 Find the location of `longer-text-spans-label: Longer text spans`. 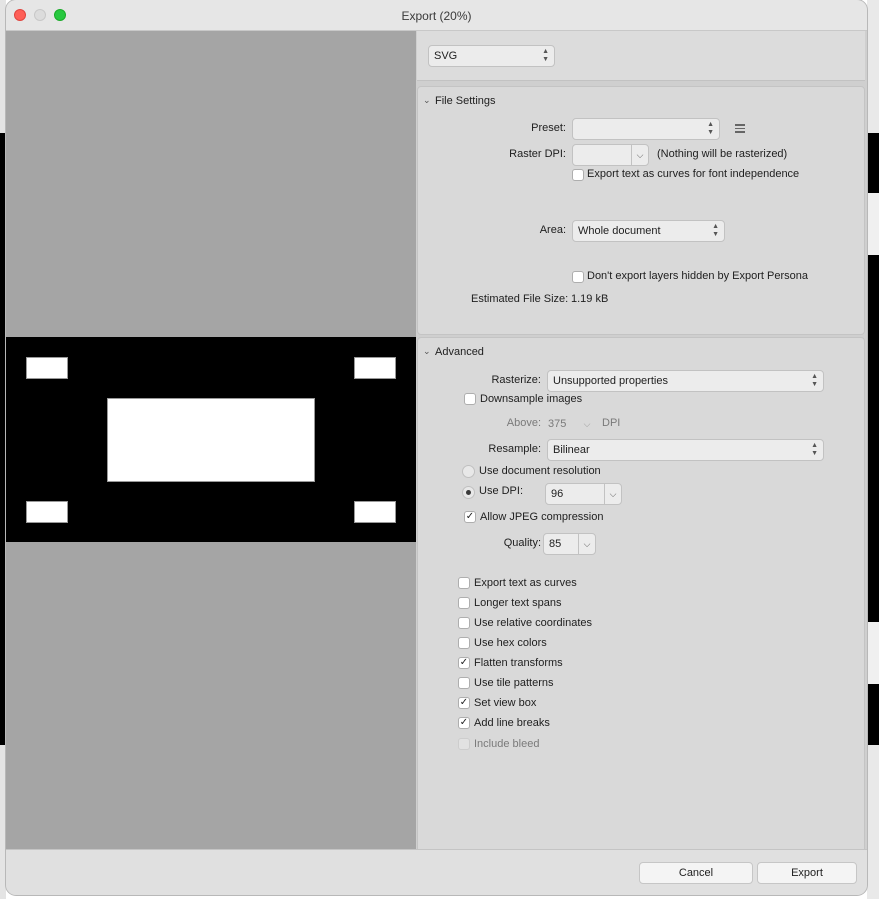

longer-text-spans-label: Longer text spans is located at coordinates (517, 603).